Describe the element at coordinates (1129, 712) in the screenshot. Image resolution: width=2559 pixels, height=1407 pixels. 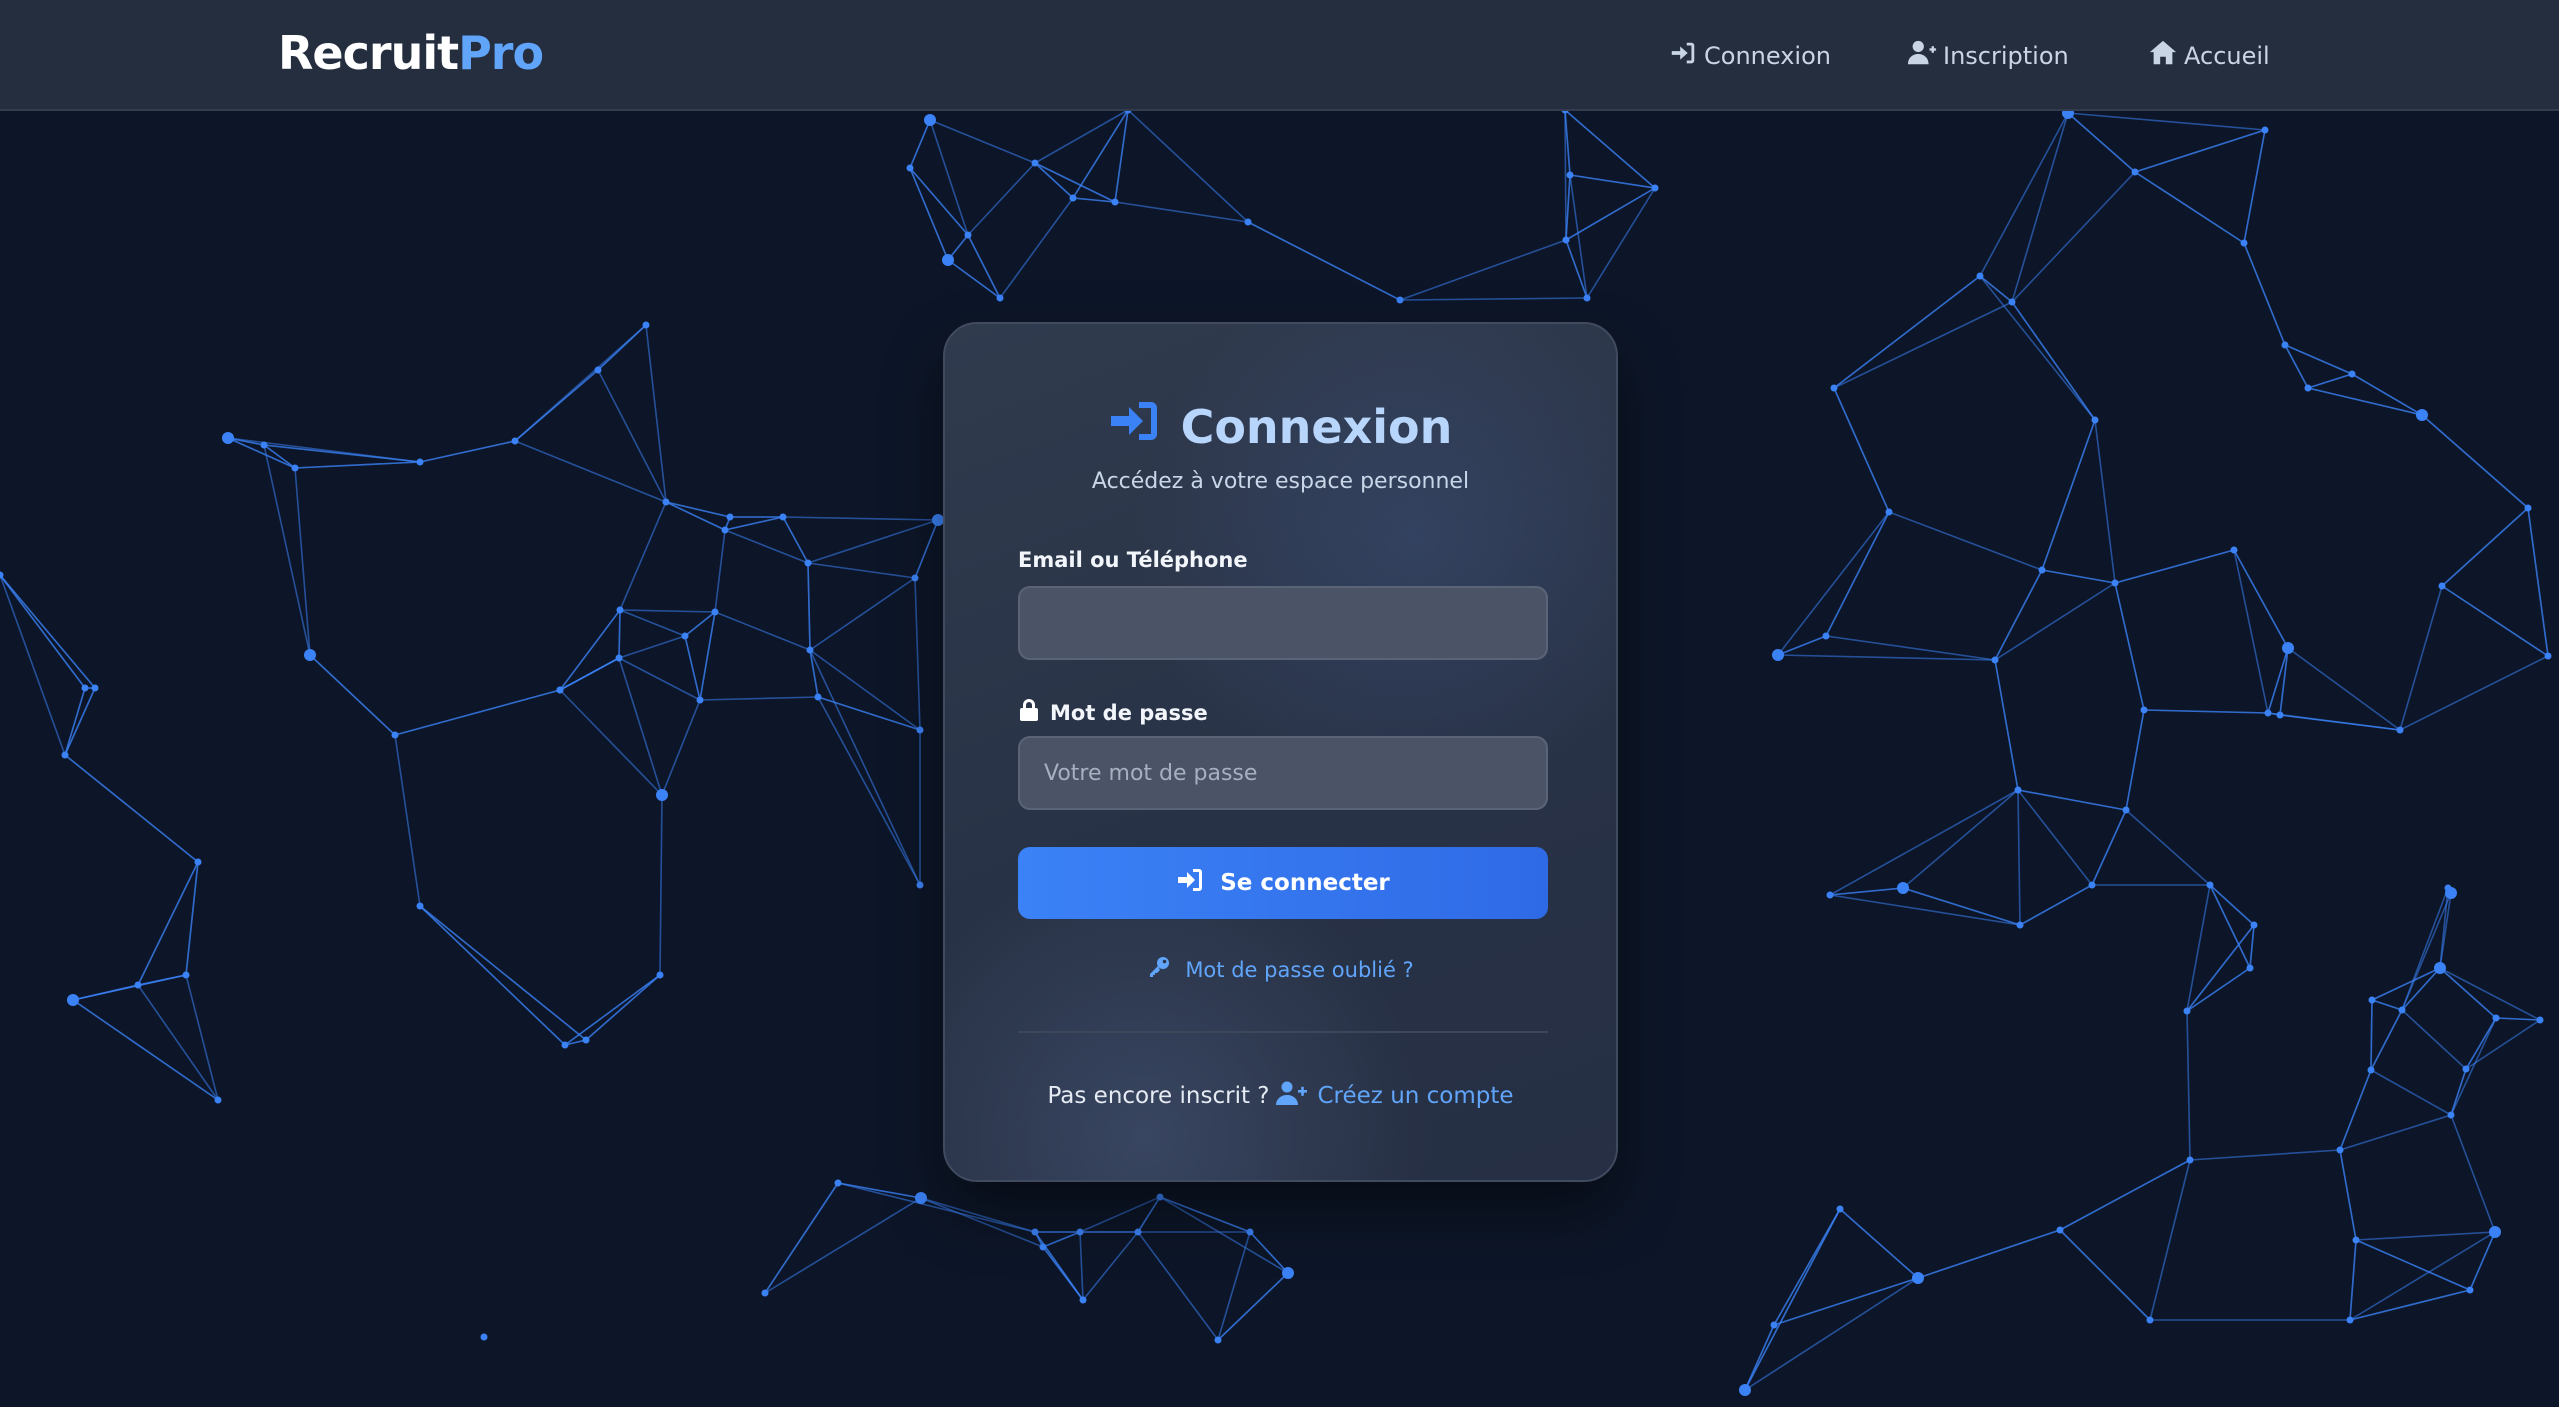
I see `password-label-text: Mot de passe` at that location.